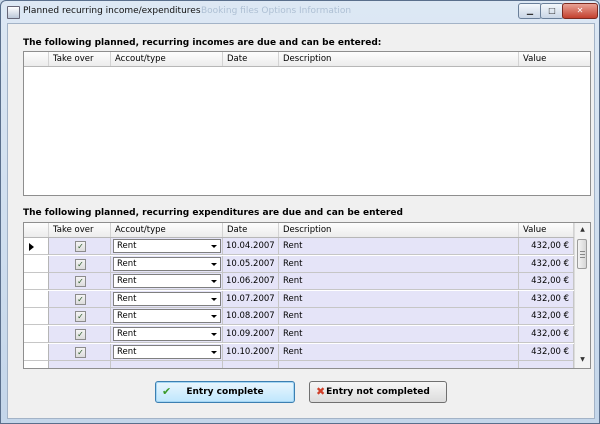 This screenshot has height=424, width=600. I want to click on expenditure-header-value: Value, so click(546, 230).